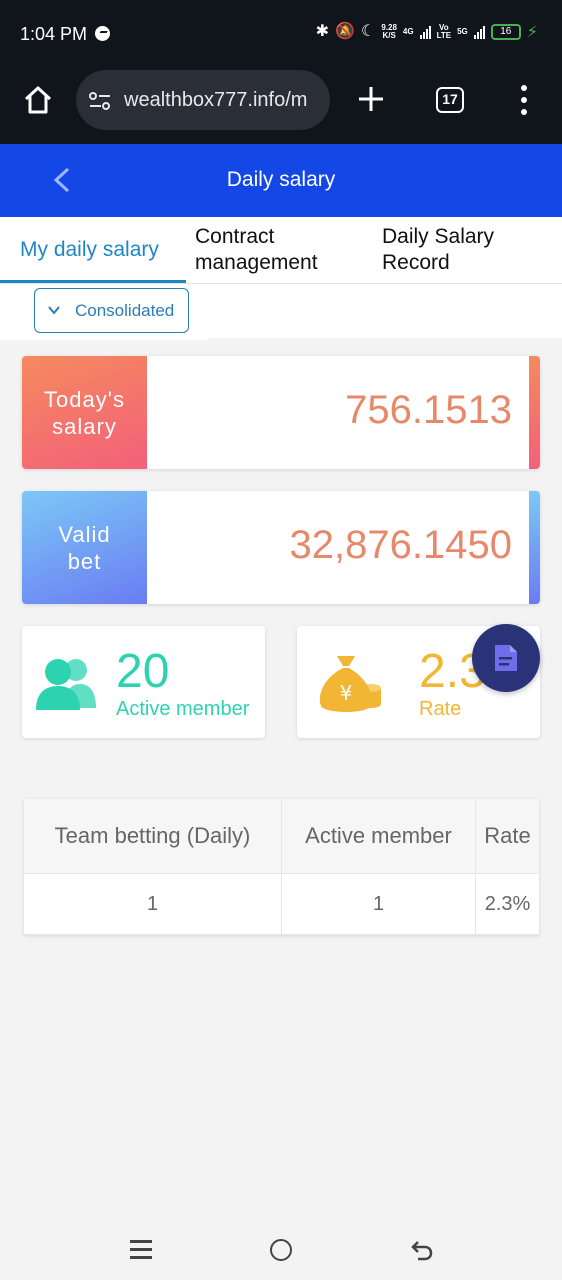 The width and height of the screenshot is (562, 1280). Describe the element at coordinates (38, 100) in the screenshot. I see `home-icon` at that location.